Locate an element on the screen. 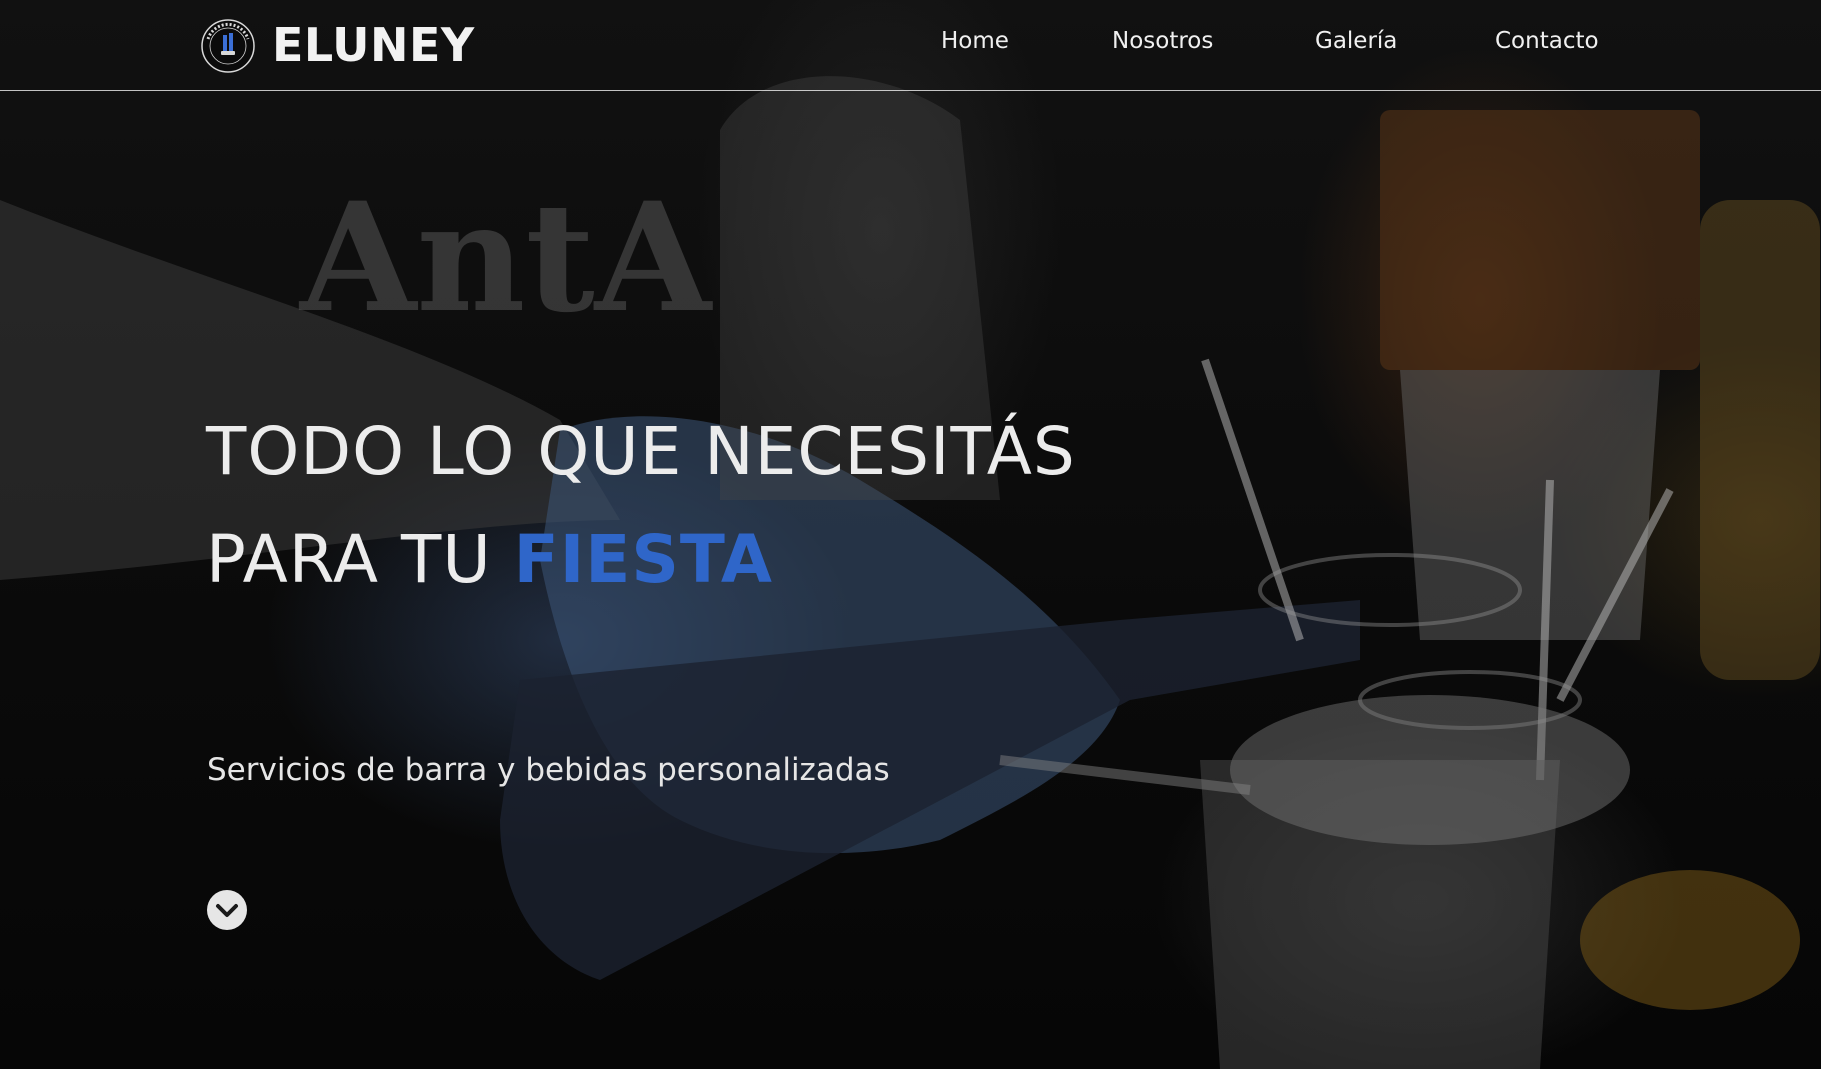 The height and width of the screenshot is (1069, 1821). main-nav: Home Nosotros Galería Contacto is located at coordinates (910, 48).